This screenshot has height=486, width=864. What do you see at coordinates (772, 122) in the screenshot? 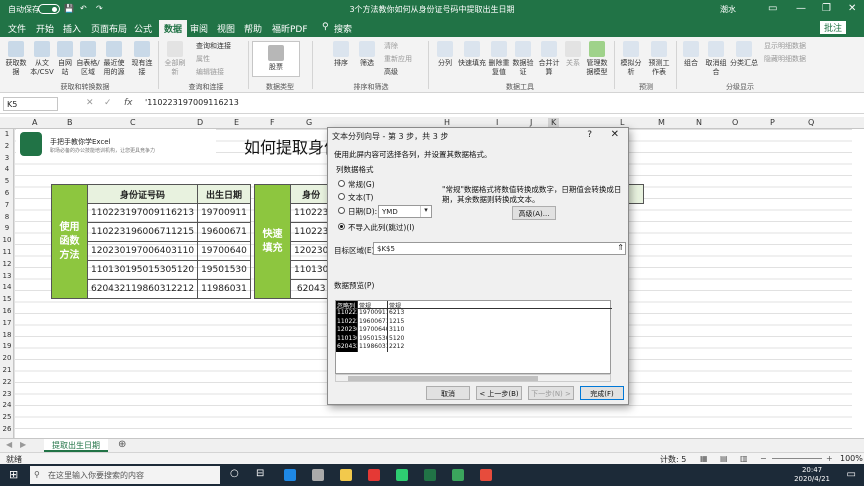
I see `col-header: P` at bounding box center [772, 122].